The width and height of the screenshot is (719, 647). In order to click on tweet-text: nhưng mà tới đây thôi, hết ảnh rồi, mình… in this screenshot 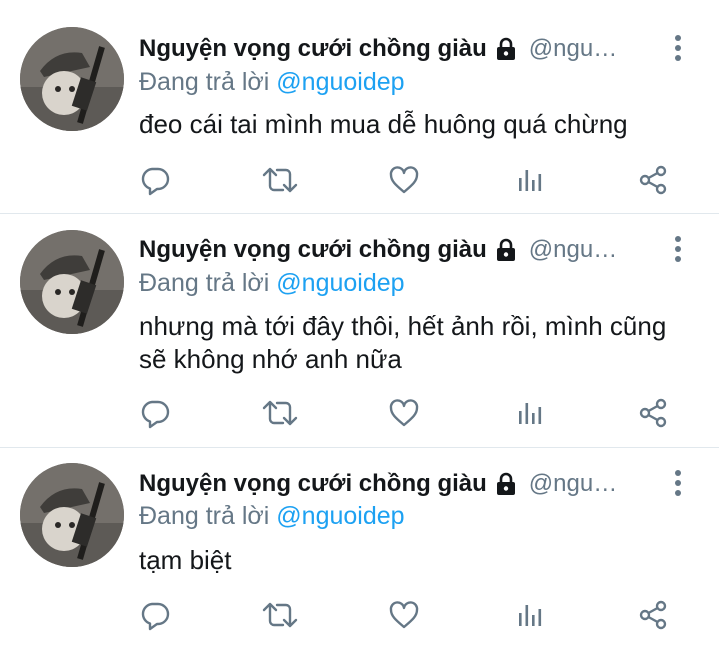, I will do `click(403, 342)`.